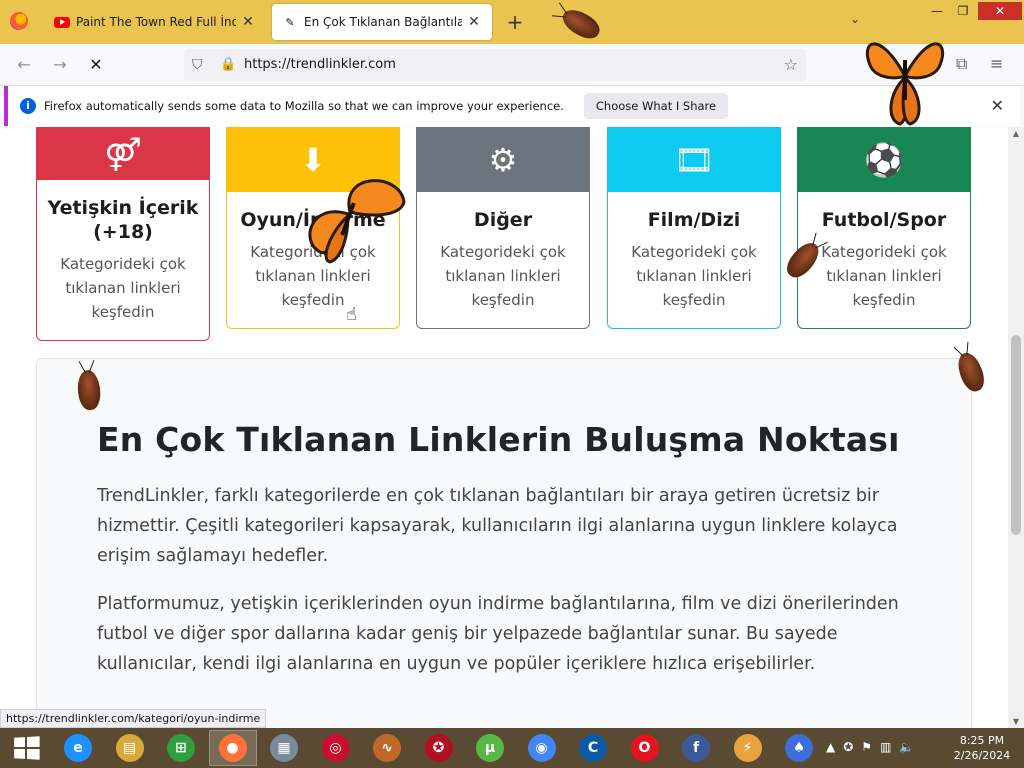 This screenshot has width=1024, height=768. What do you see at coordinates (515, 22) in the screenshot?
I see `new-tab-button: +` at bounding box center [515, 22].